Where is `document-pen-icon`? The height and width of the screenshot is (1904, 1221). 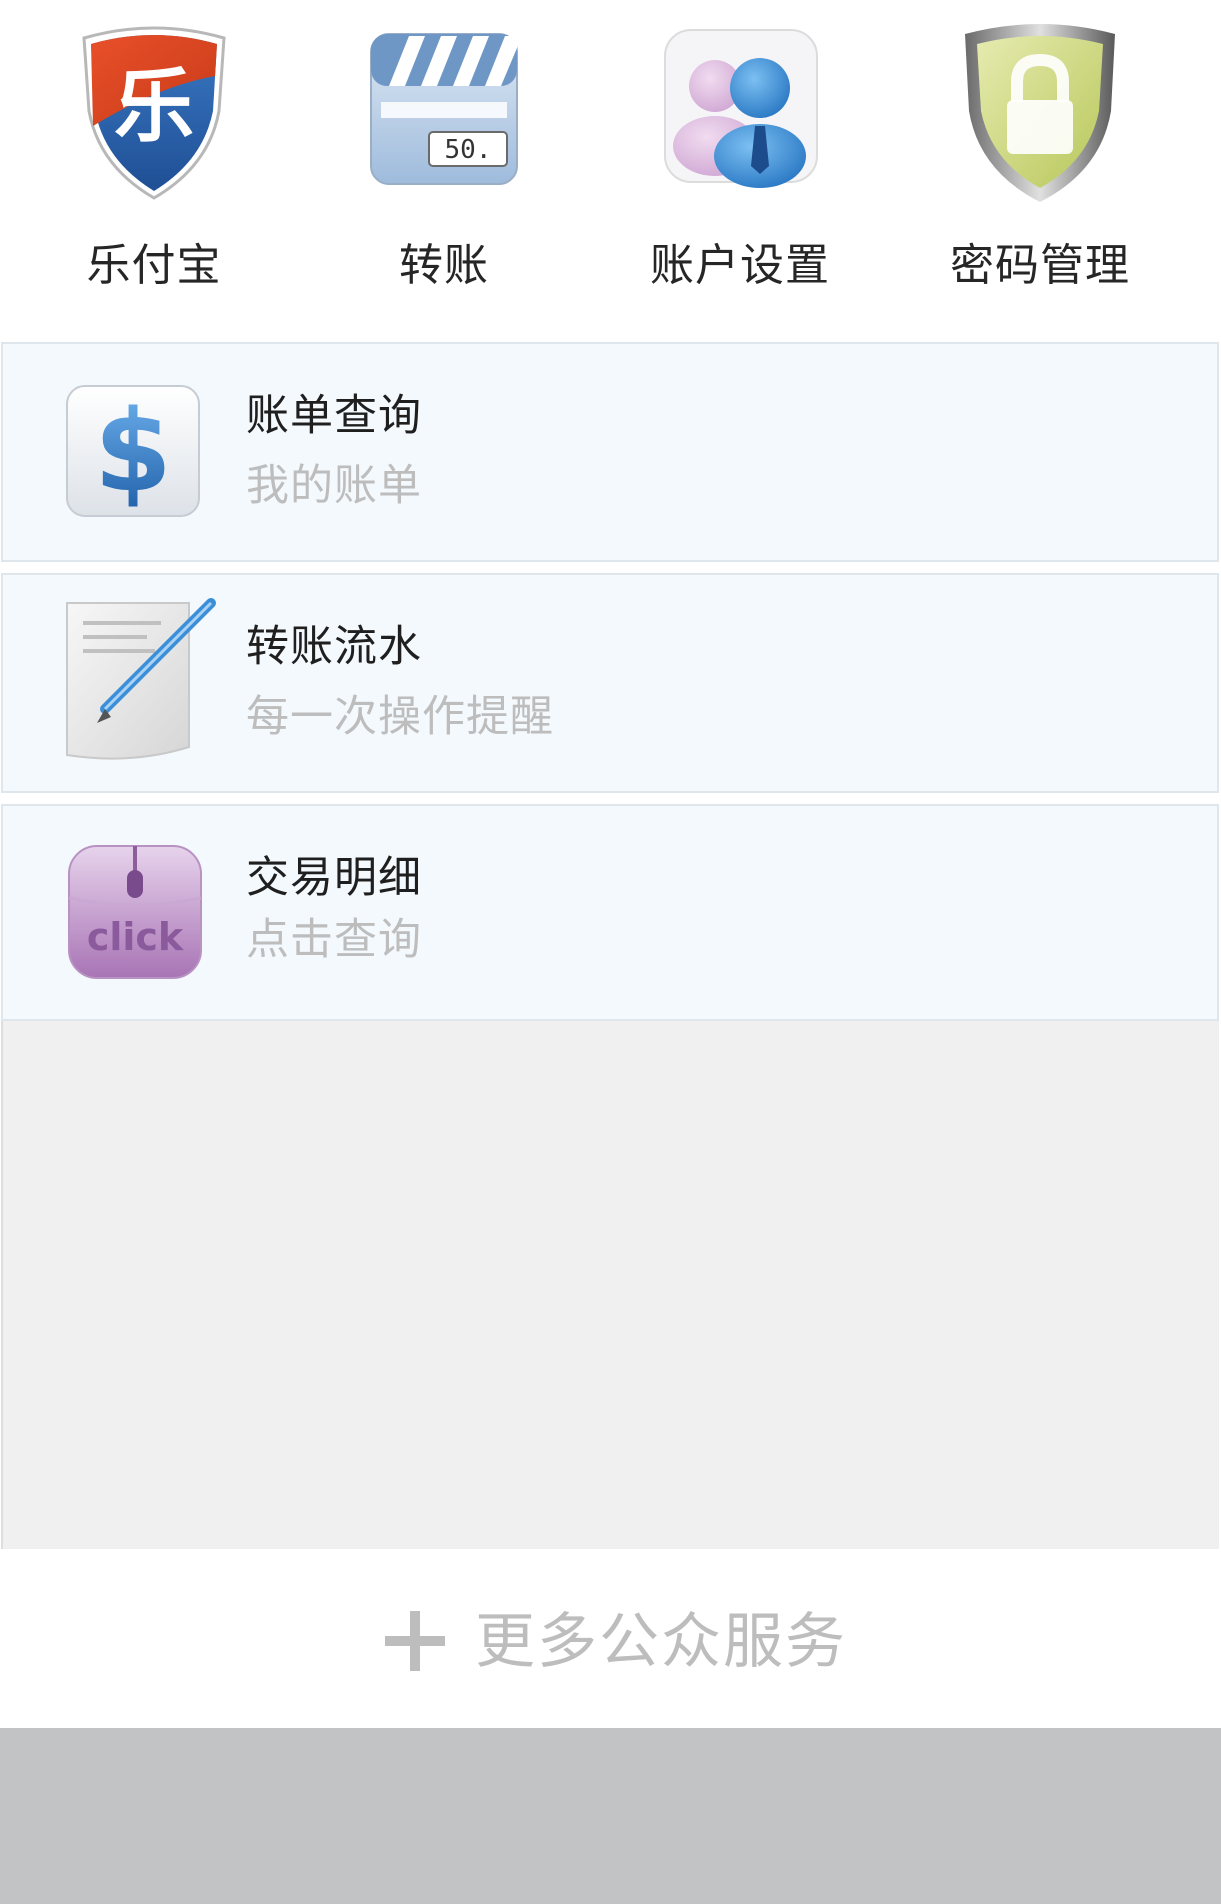
document-pen-icon is located at coordinates (141, 682).